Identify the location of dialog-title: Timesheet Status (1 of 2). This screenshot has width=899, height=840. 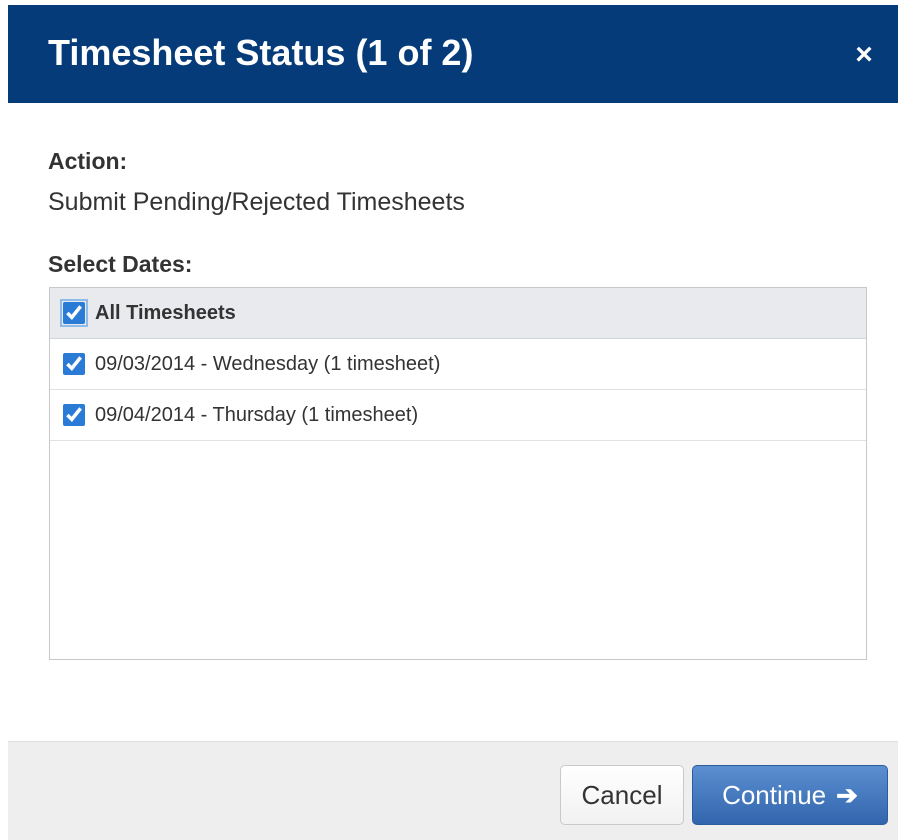
(261, 52).